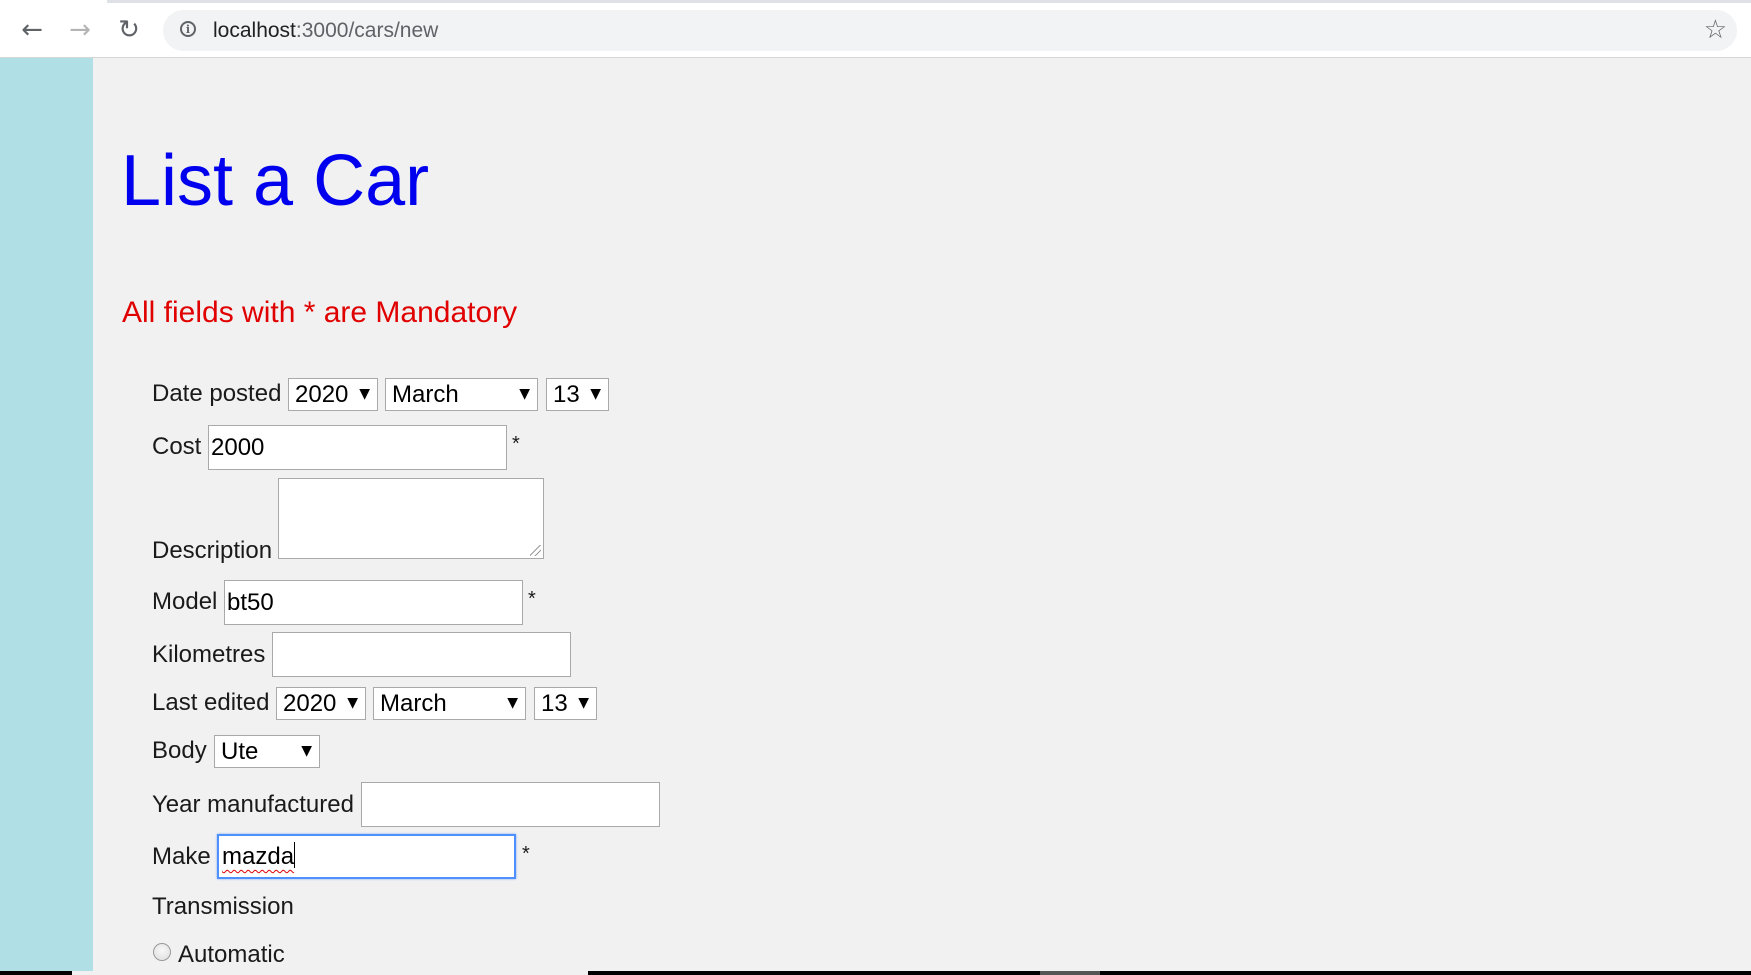 The image size is (1751, 975). I want to click on side-band, so click(46, 516).